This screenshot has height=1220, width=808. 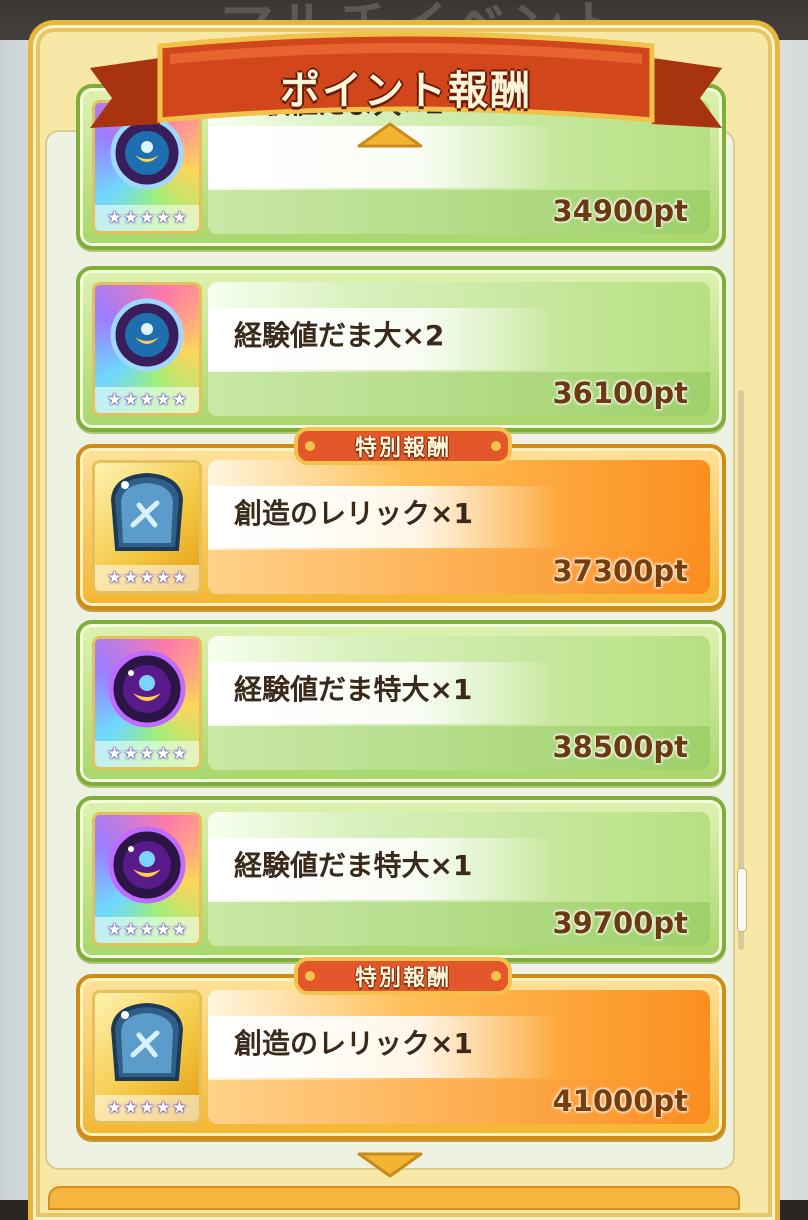 What do you see at coordinates (620, 393) in the screenshot?
I see `reward-points: 36100pt` at bounding box center [620, 393].